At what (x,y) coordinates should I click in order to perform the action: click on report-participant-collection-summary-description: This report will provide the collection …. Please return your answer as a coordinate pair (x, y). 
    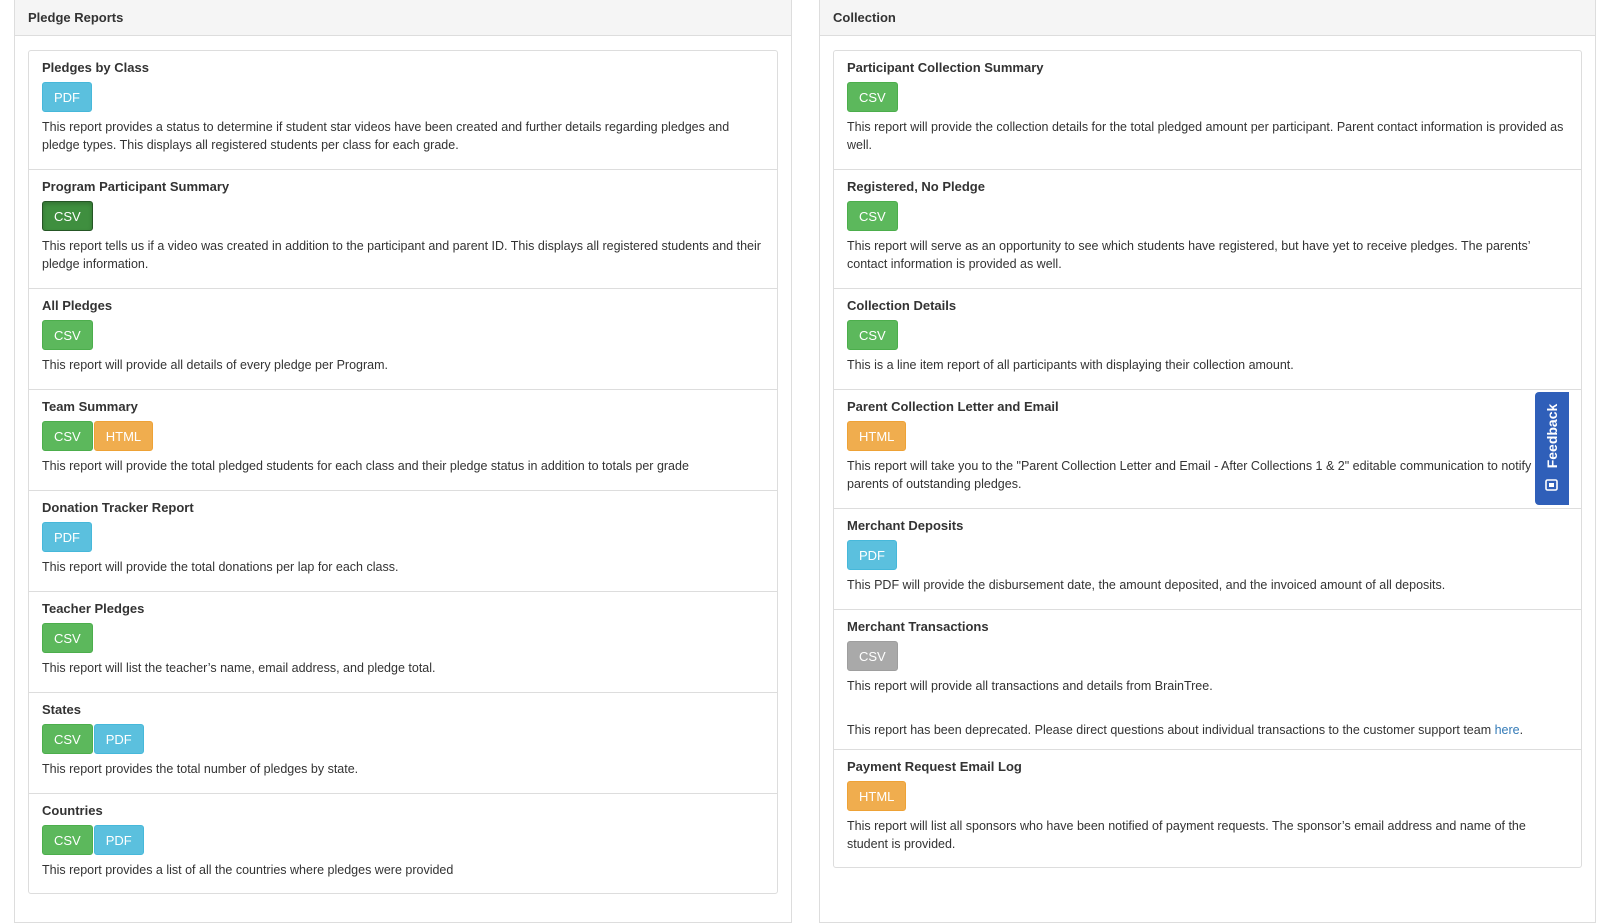
    Looking at the image, I should click on (1205, 136).